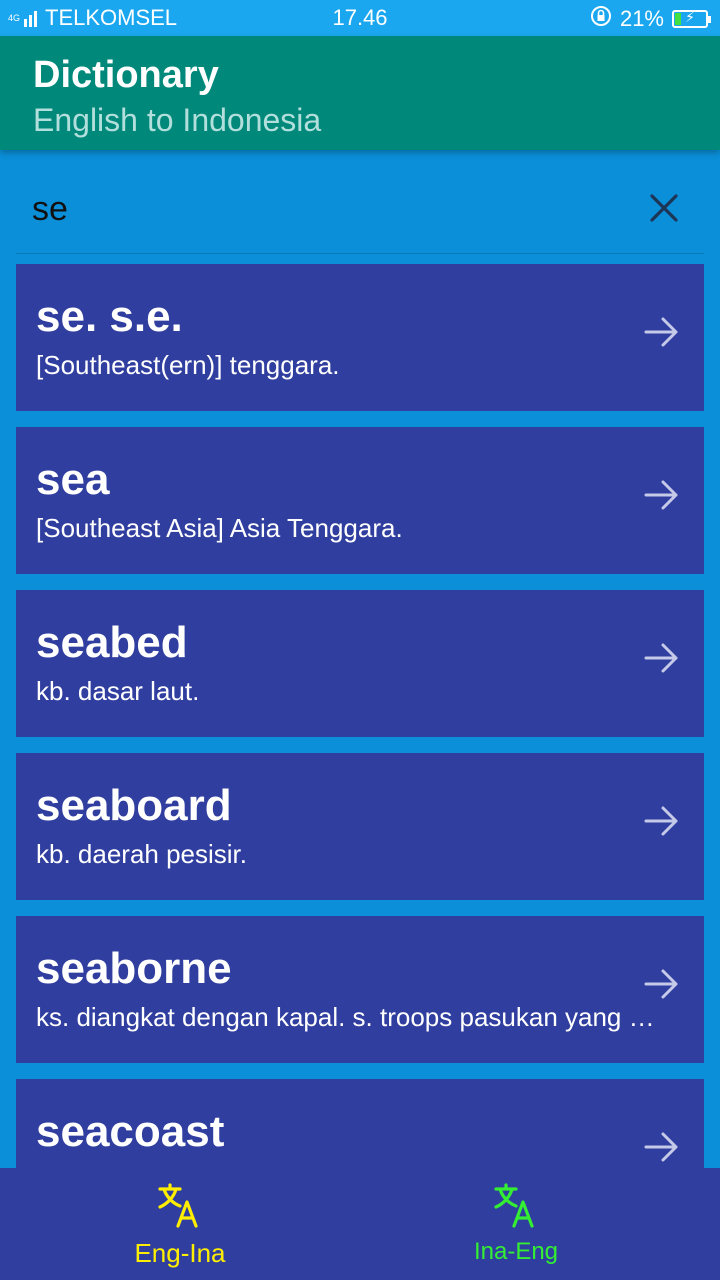 The width and height of the screenshot is (720, 1280). What do you see at coordinates (130, 1131) in the screenshot?
I see `result-word: seacoast` at bounding box center [130, 1131].